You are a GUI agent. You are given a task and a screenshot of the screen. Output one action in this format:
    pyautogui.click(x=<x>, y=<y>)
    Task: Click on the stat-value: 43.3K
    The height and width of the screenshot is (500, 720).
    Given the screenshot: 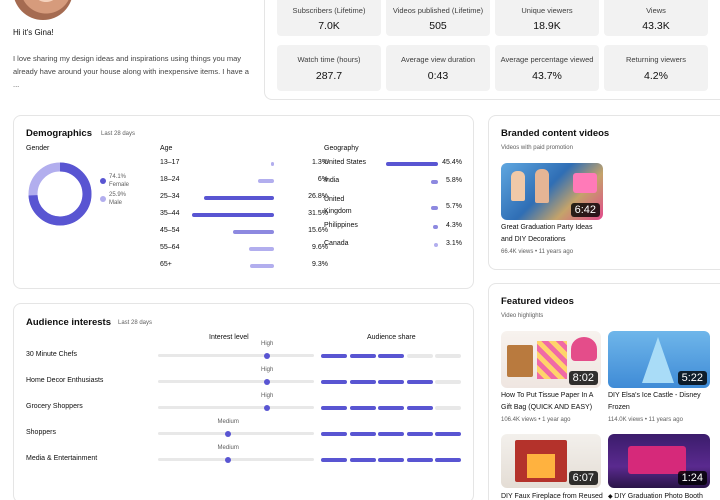 What is the action you would take?
    pyautogui.click(x=656, y=26)
    